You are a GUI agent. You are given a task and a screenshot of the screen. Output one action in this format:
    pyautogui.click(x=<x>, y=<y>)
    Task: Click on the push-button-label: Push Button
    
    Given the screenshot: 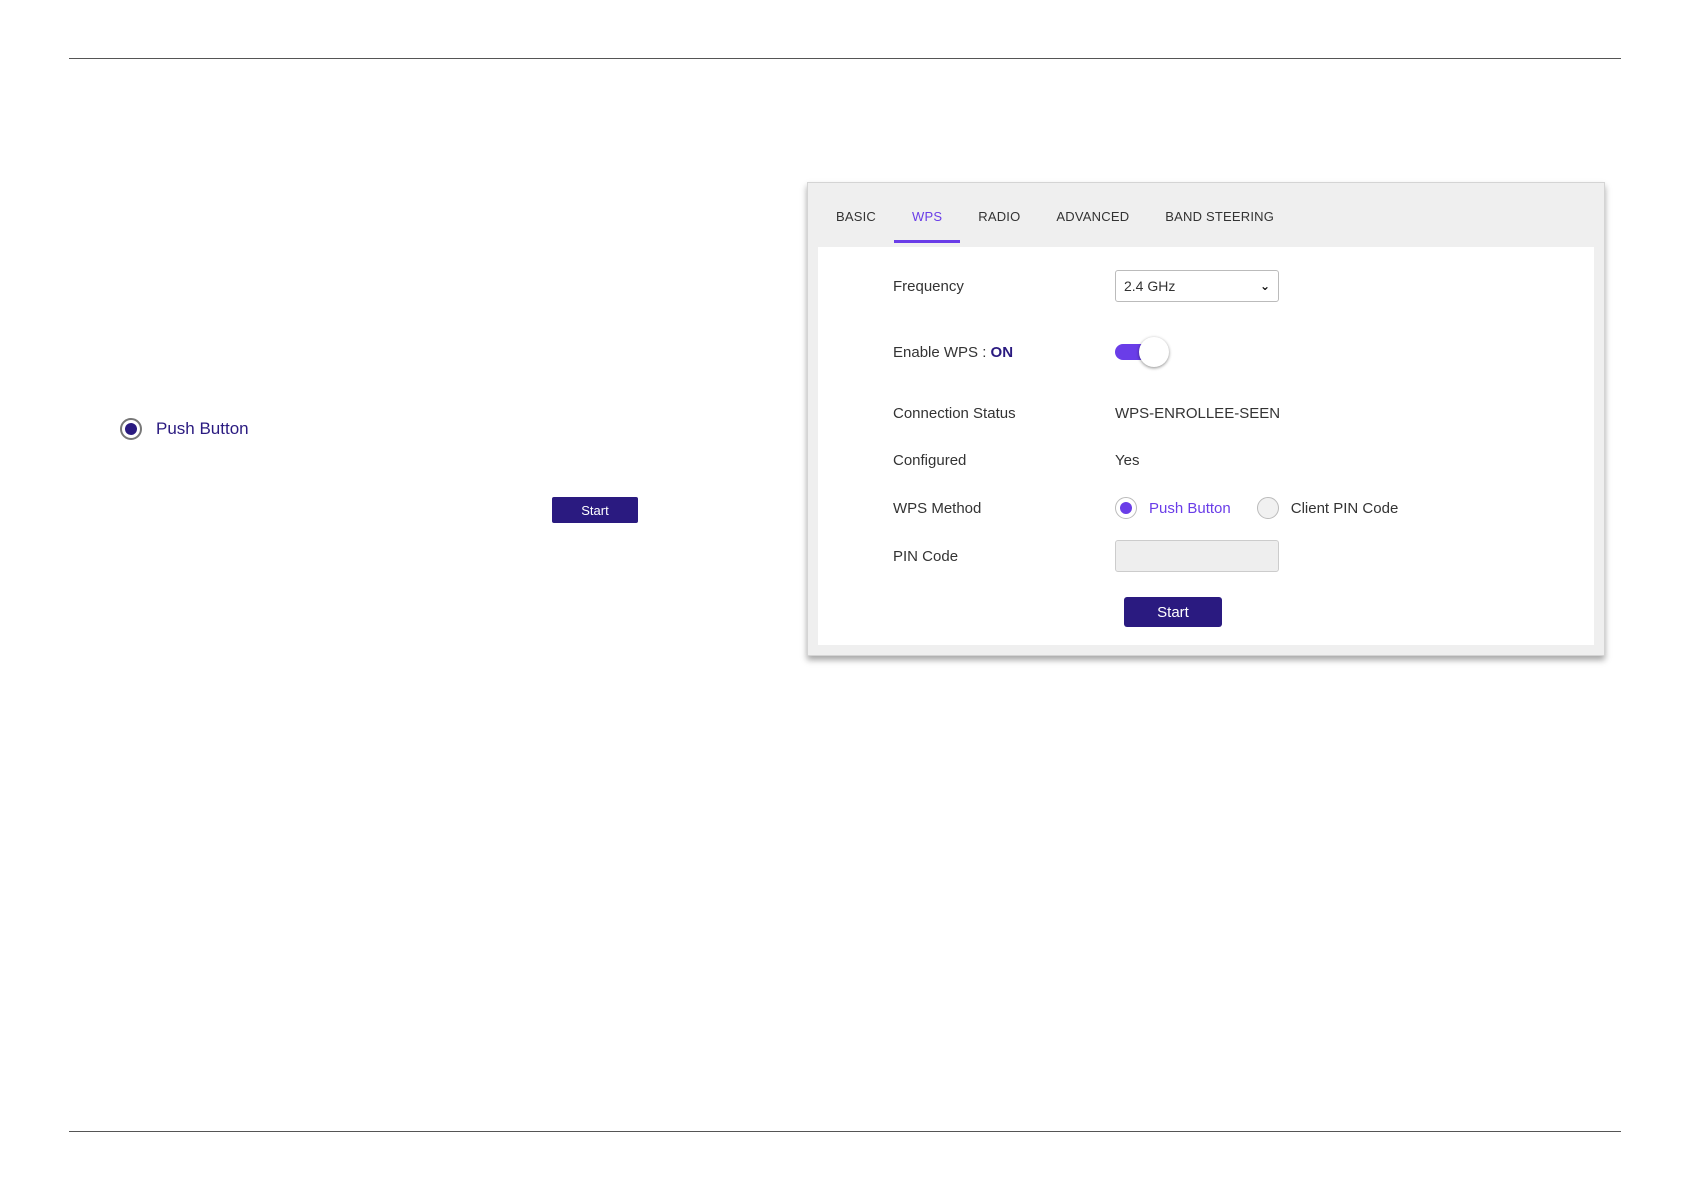 What is the action you would take?
    pyautogui.click(x=202, y=428)
    